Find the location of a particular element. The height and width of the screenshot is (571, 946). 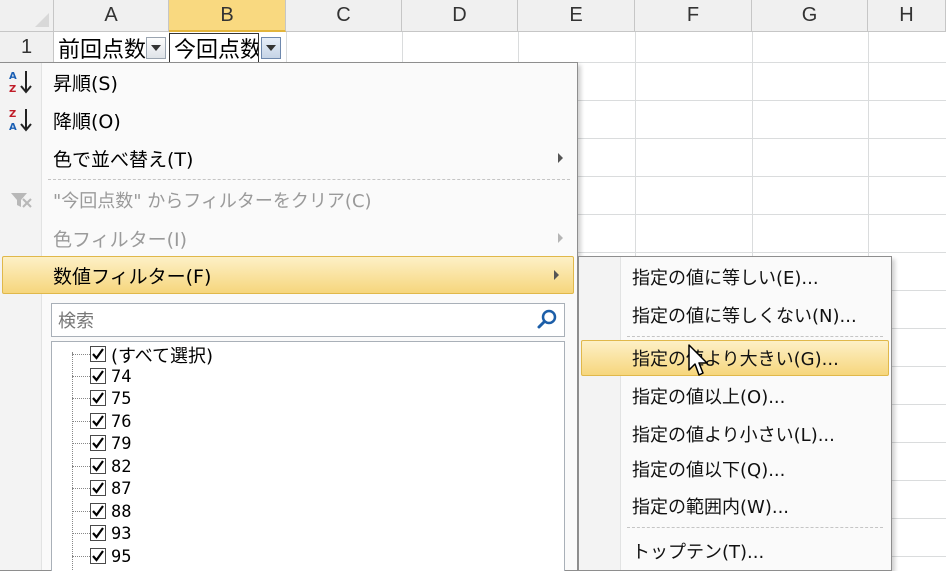

menu-sort-ascending-label: 昇順(S) is located at coordinates (85, 83).